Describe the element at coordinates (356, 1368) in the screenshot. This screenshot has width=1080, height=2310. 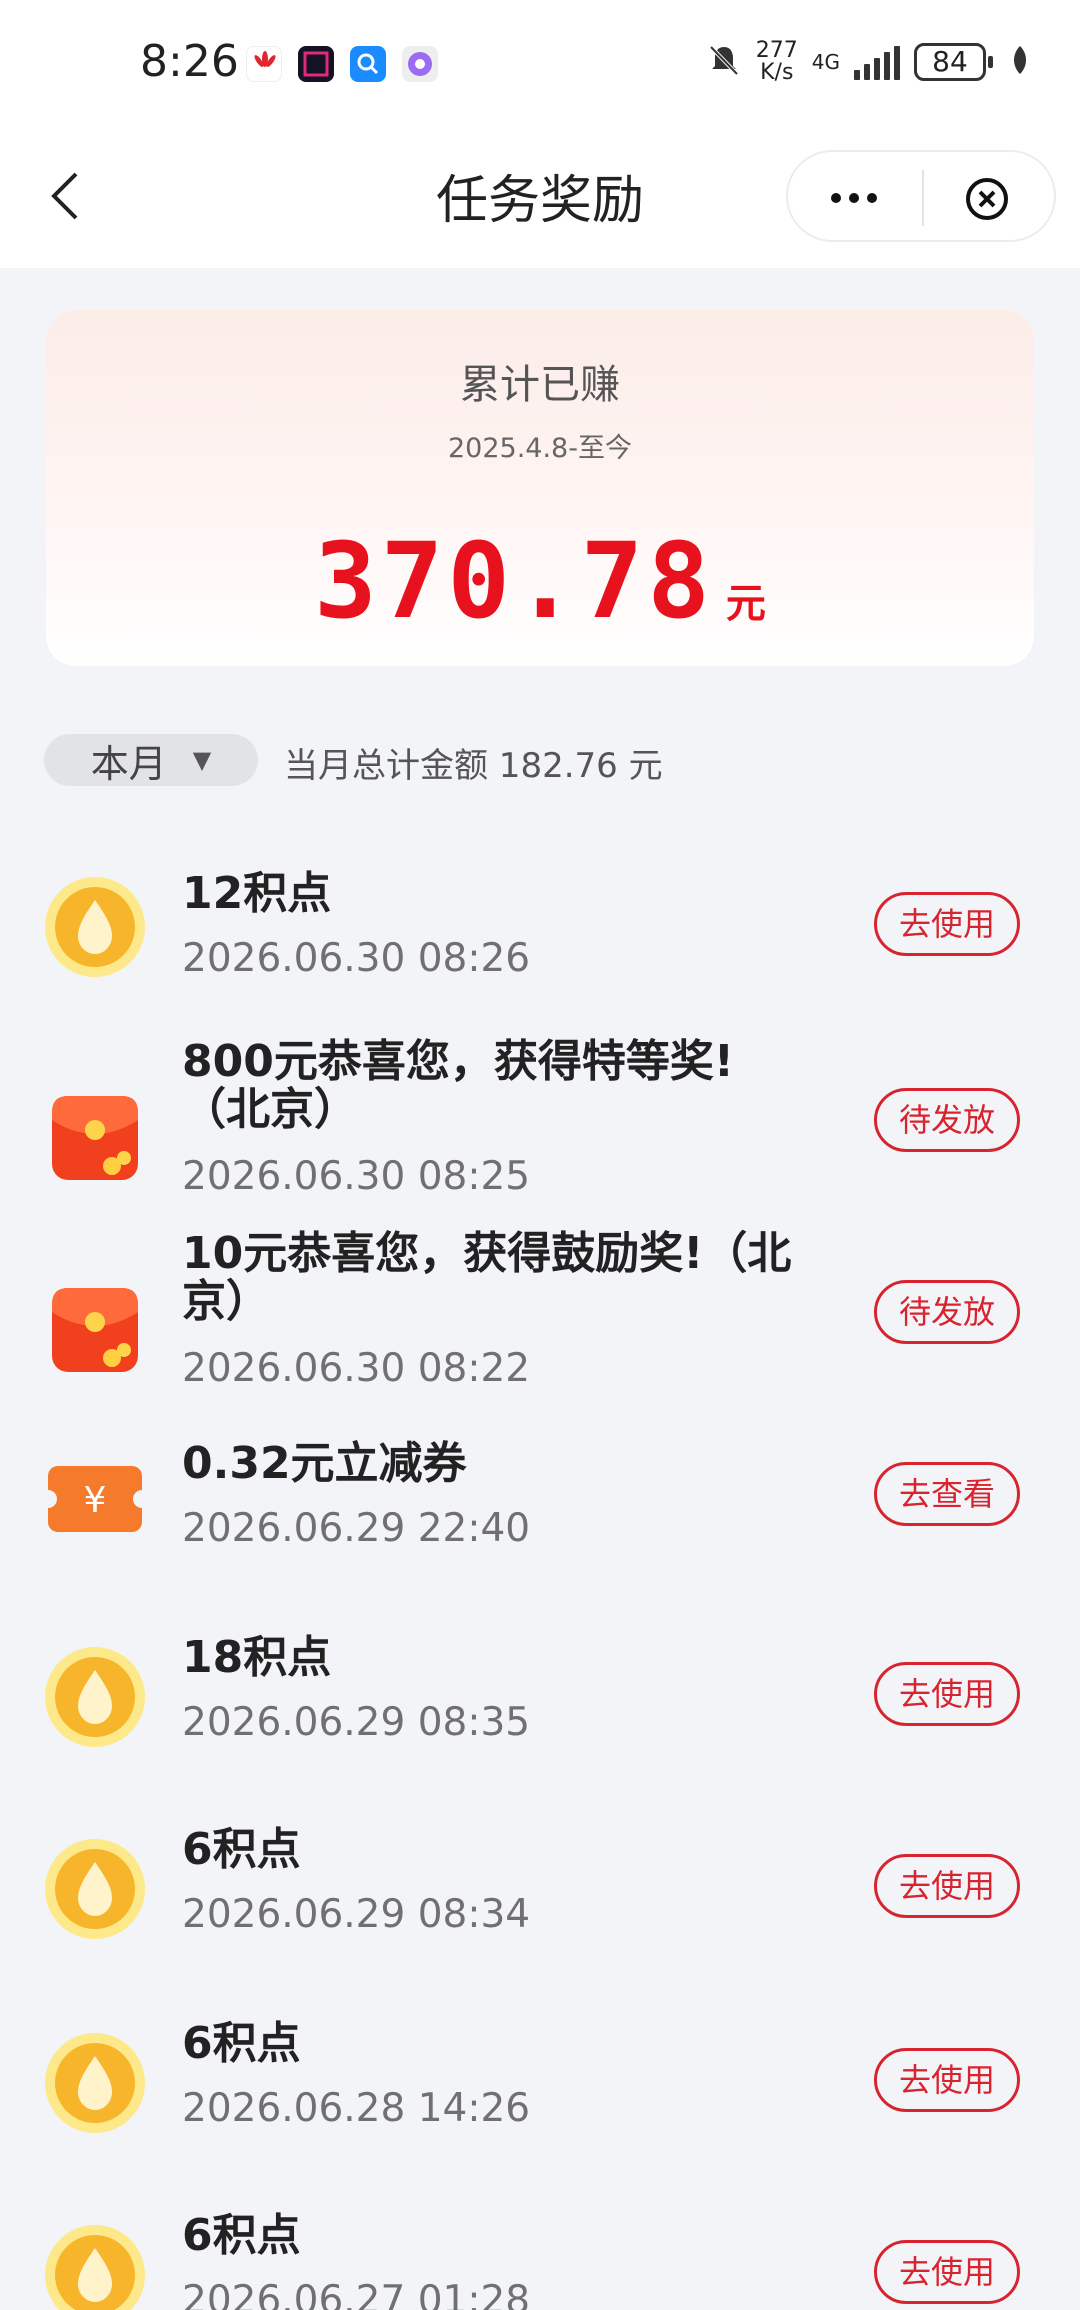
I see `reward-date: 2026.06.30 08:22` at that location.